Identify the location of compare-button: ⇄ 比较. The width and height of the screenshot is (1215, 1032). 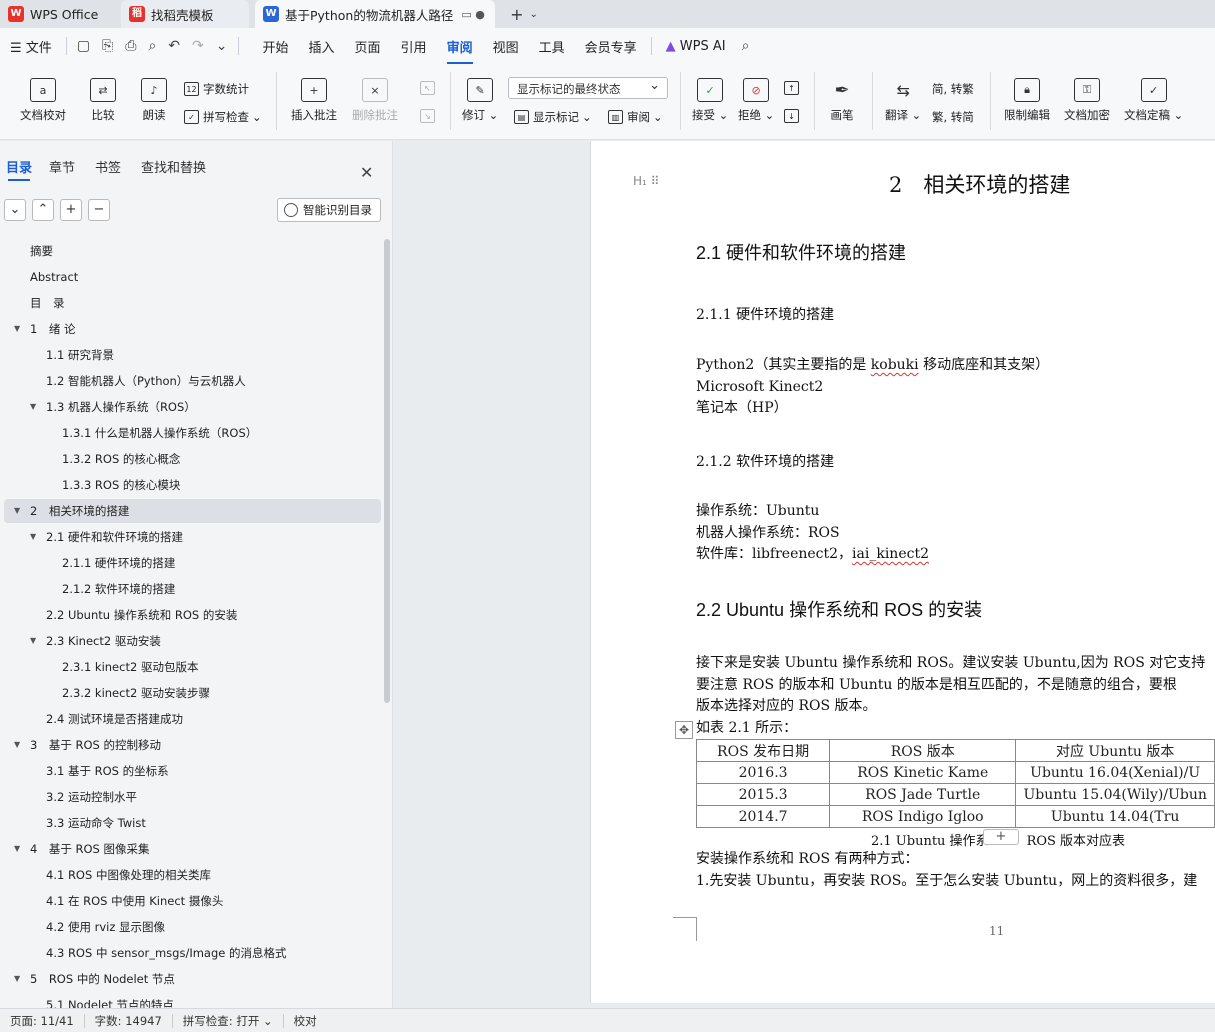
(103, 100).